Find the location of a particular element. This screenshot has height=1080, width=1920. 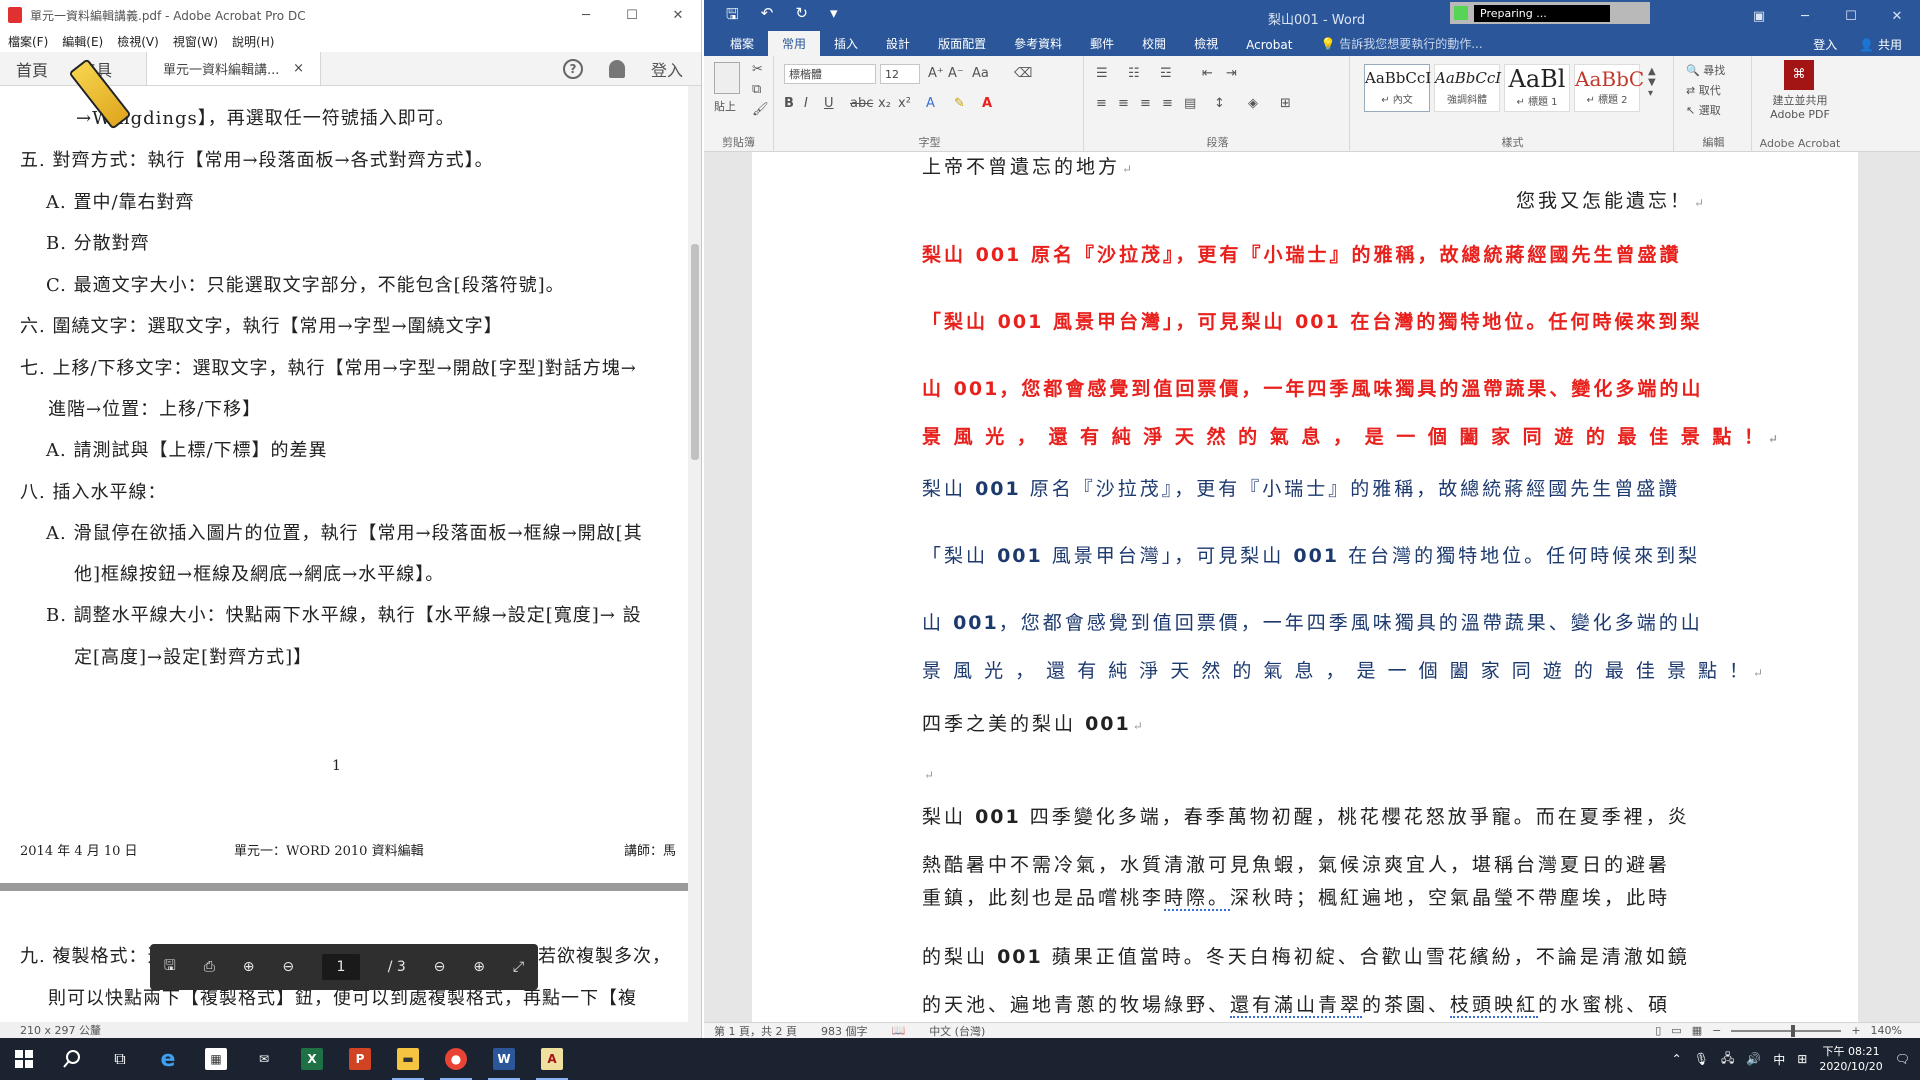

menu-edit: 編輯(E) is located at coordinates (82, 41).